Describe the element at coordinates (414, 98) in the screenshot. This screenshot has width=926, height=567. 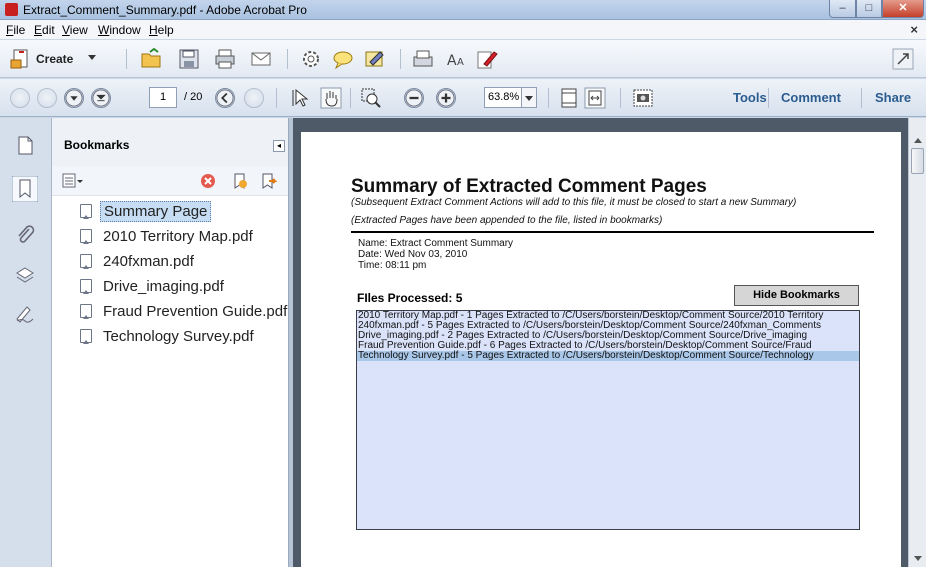
I see `zoom-out-icon` at that location.